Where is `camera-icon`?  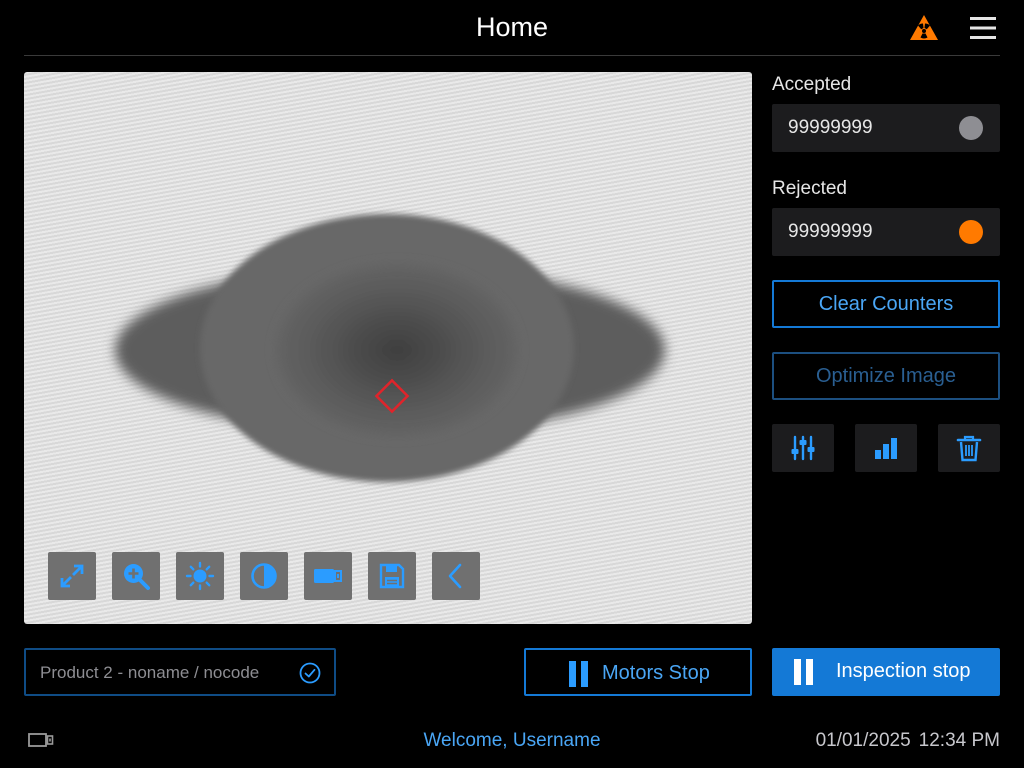
camera-icon is located at coordinates (328, 576).